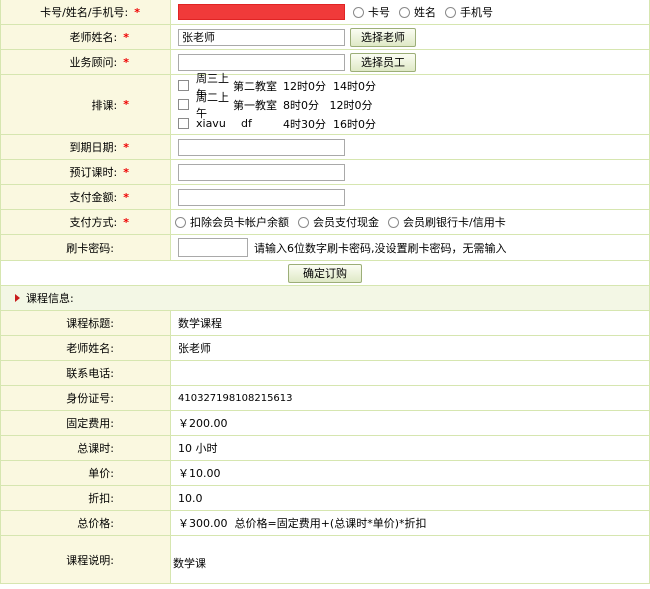 Image resolution: width=650 pixels, height=589 pixels. Describe the element at coordinates (410, 448) in the screenshot. I see `course-info-value-cell: 10 小时` at that location.